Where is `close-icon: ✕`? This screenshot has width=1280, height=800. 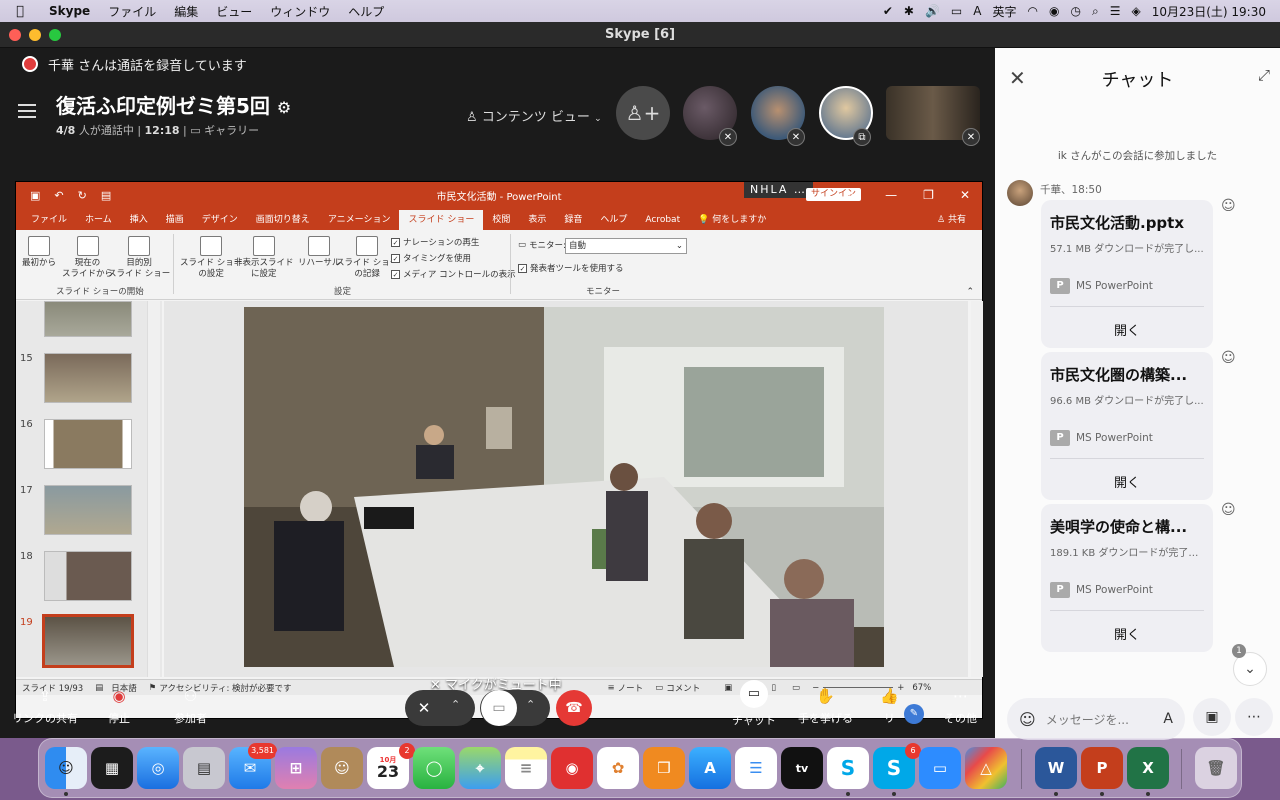 close-icon: ✕ is located at coordinates (965, 195).